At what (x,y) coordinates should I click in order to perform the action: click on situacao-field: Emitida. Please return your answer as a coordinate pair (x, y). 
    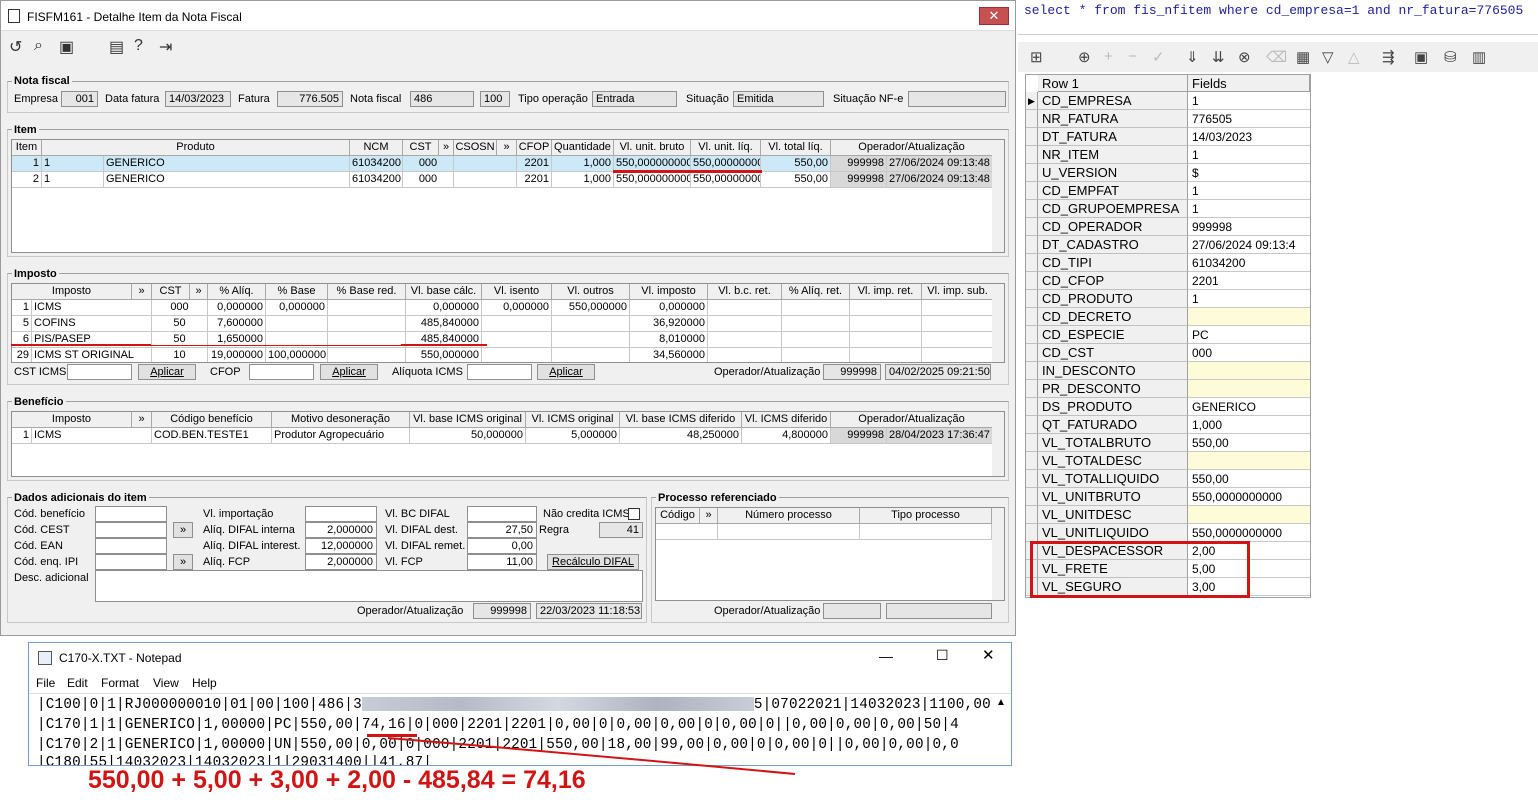
    Looking at the image, I should click on (778, 99).